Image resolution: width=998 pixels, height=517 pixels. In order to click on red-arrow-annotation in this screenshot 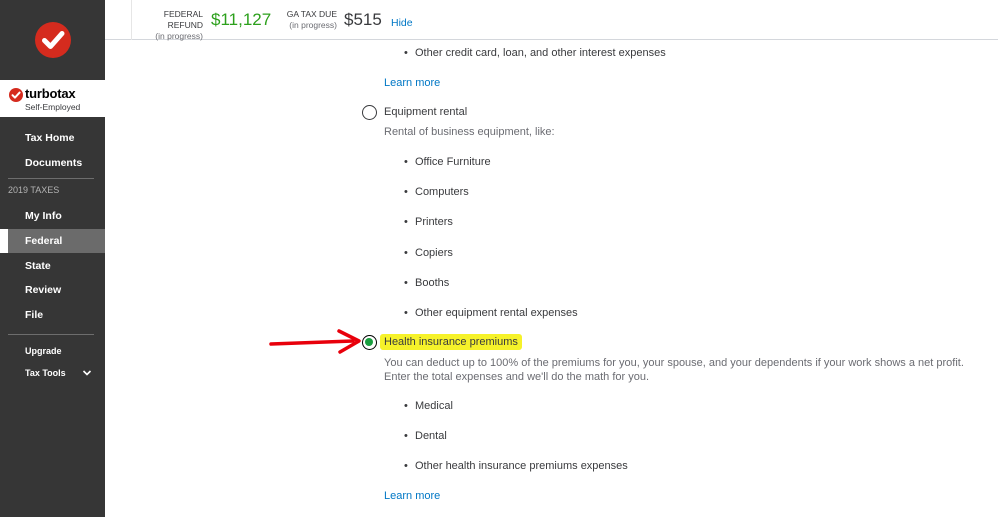, I will do `click(315, 341)`.